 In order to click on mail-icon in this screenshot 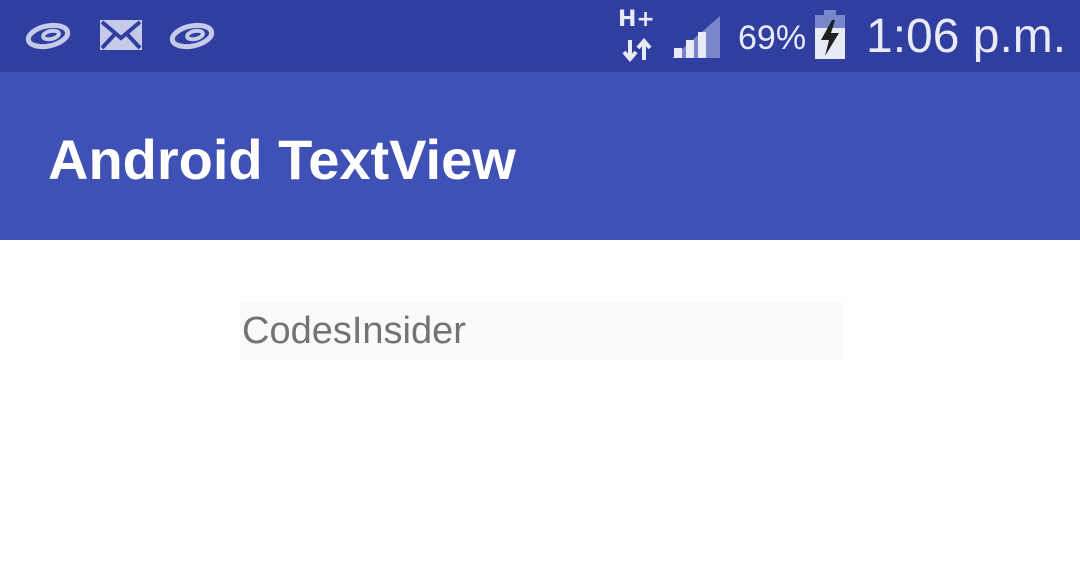, I will do `click(121, 37)`.